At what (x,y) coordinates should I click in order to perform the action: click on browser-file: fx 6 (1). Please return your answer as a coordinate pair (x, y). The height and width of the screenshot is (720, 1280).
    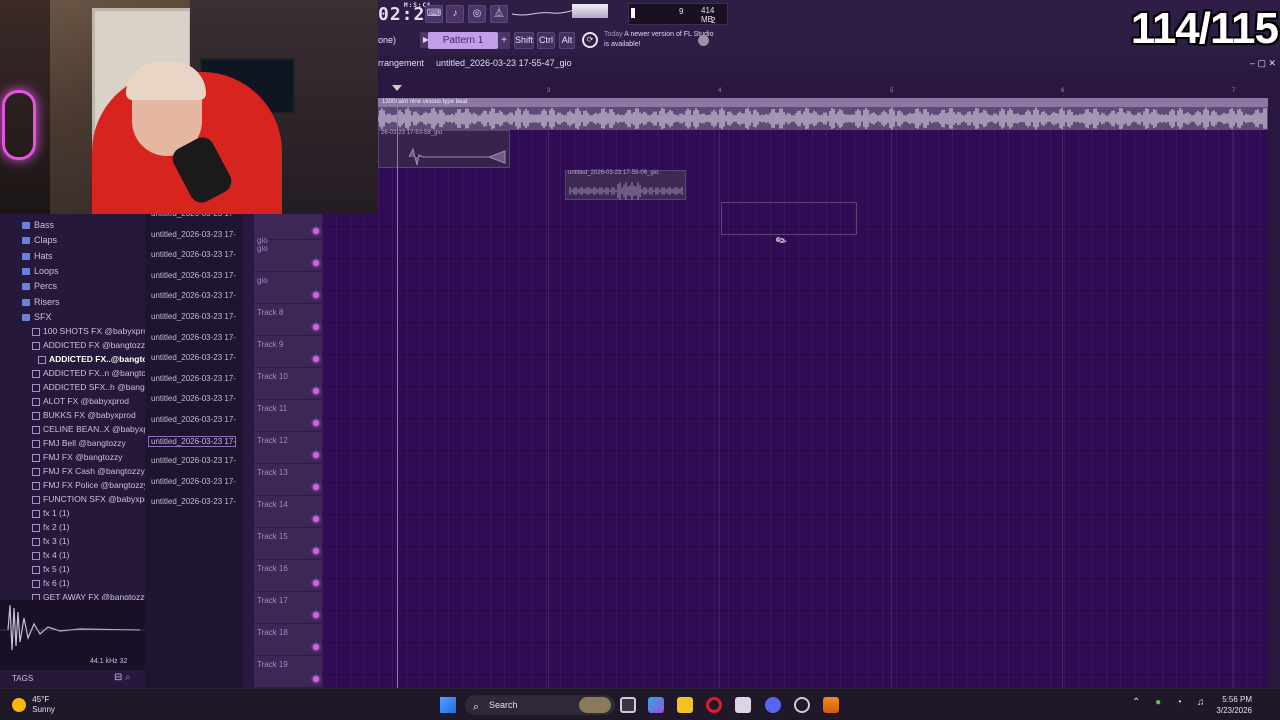
    Looking at the image, I should click on (50, 583).